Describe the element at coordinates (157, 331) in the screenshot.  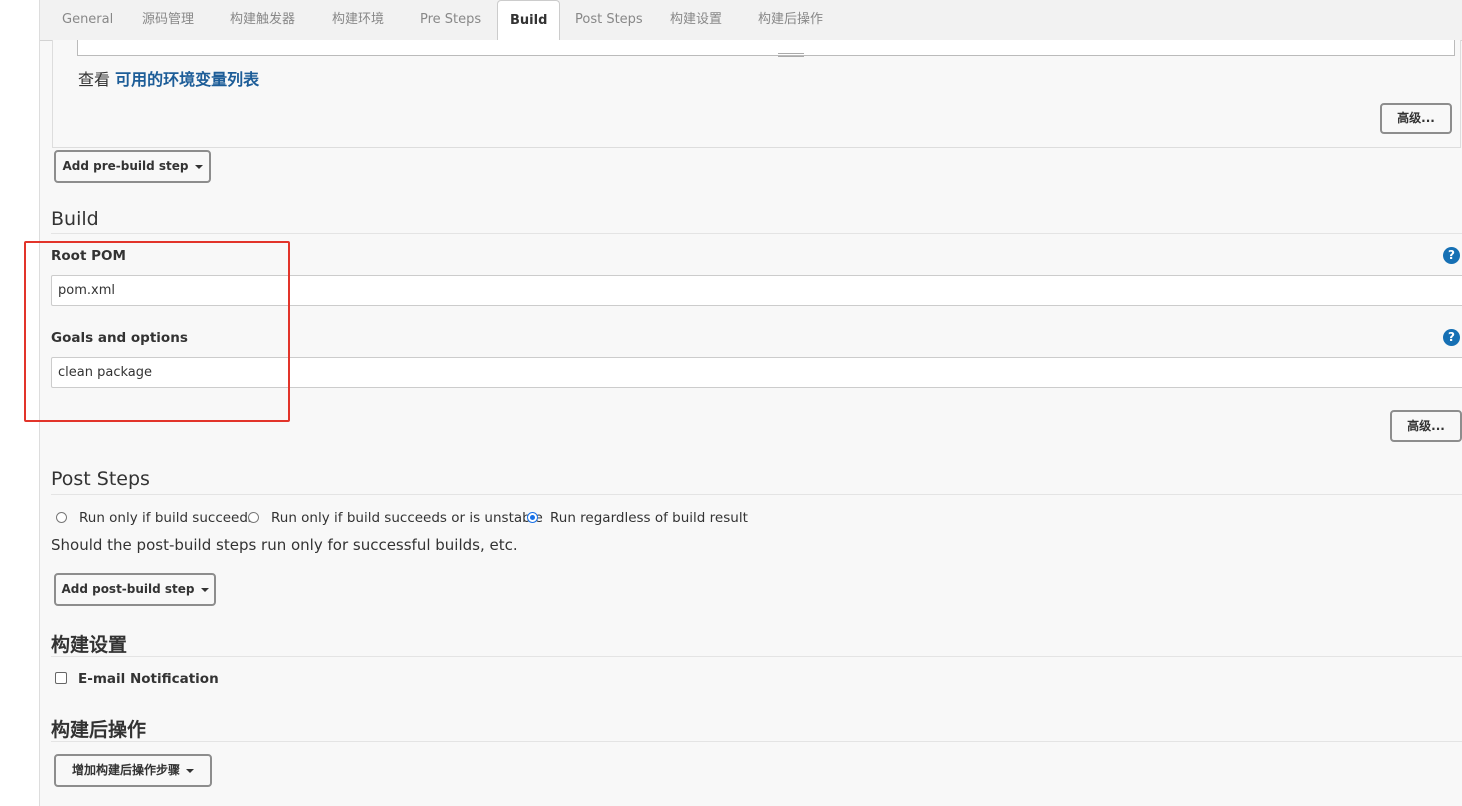
I see `highlight-annotation-box` at that location.